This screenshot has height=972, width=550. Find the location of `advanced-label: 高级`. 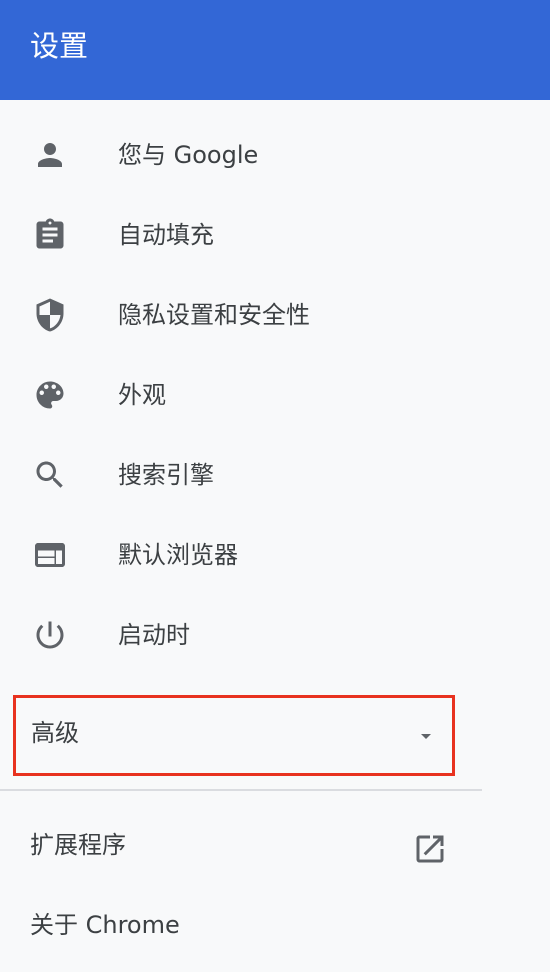

advanced-label: 高级 is located at coordinates (55, 733).